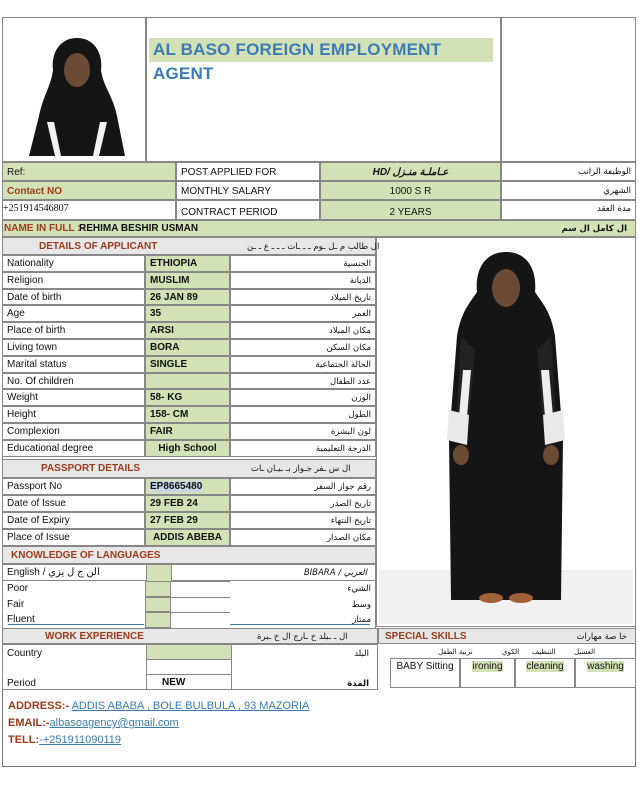 Image resolution: width=639 pixels, height=790 pixels. Describe the element at coordinates (53, 572) in the screenshot. I see `english-label: English / الن ج ل يزي` at that location.